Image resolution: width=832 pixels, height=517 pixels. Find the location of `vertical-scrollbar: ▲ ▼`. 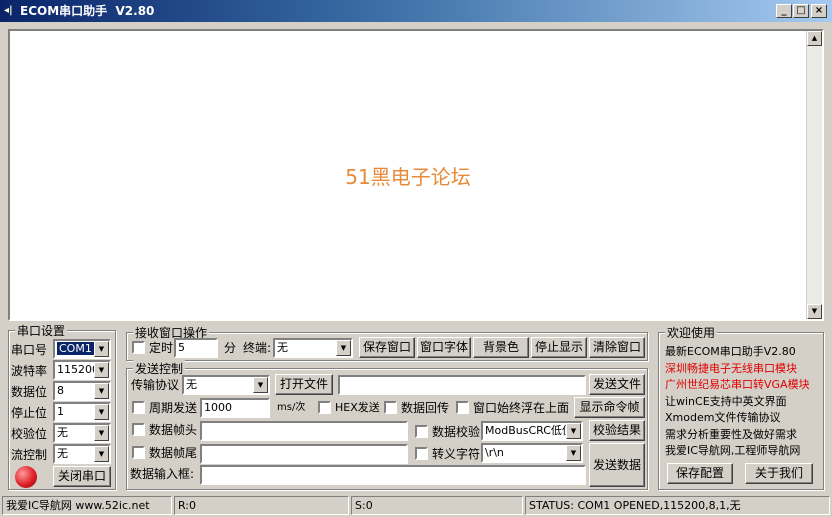

vertical-scrollbar: ▲ ▼ is located at coordinates (814, 175).